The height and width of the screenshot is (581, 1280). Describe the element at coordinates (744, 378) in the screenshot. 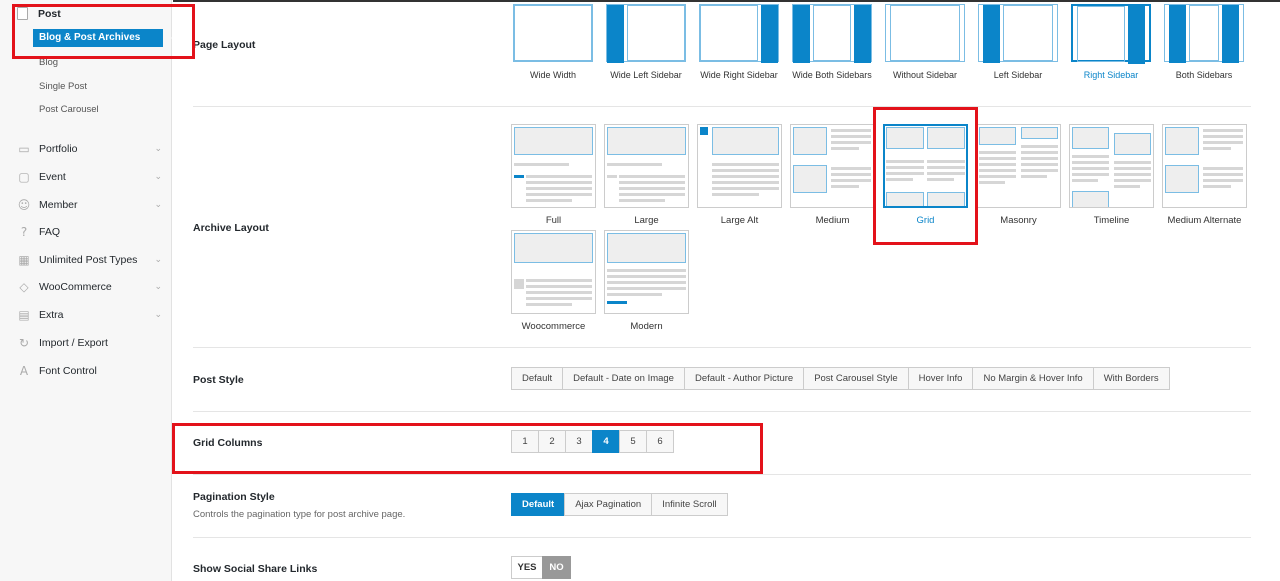

I see `option-button: Default - Author Picture` at that location.